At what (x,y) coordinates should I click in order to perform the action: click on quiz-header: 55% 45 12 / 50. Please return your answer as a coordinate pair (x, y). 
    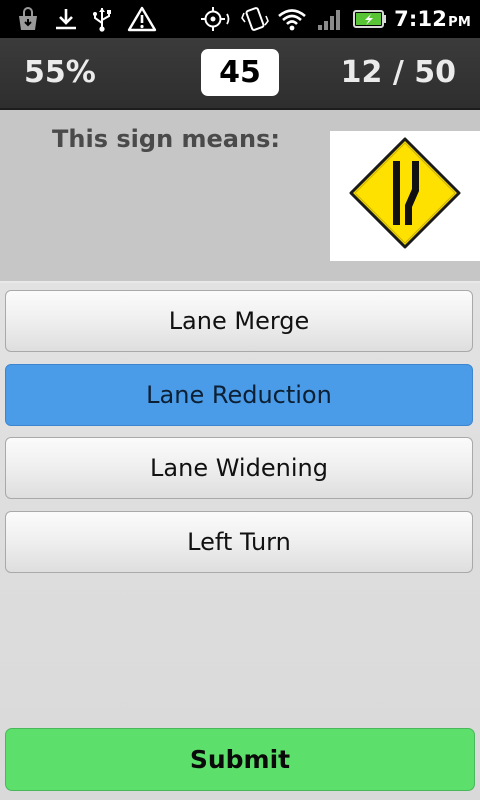
    Looking at the image, I should click on (240, 74).